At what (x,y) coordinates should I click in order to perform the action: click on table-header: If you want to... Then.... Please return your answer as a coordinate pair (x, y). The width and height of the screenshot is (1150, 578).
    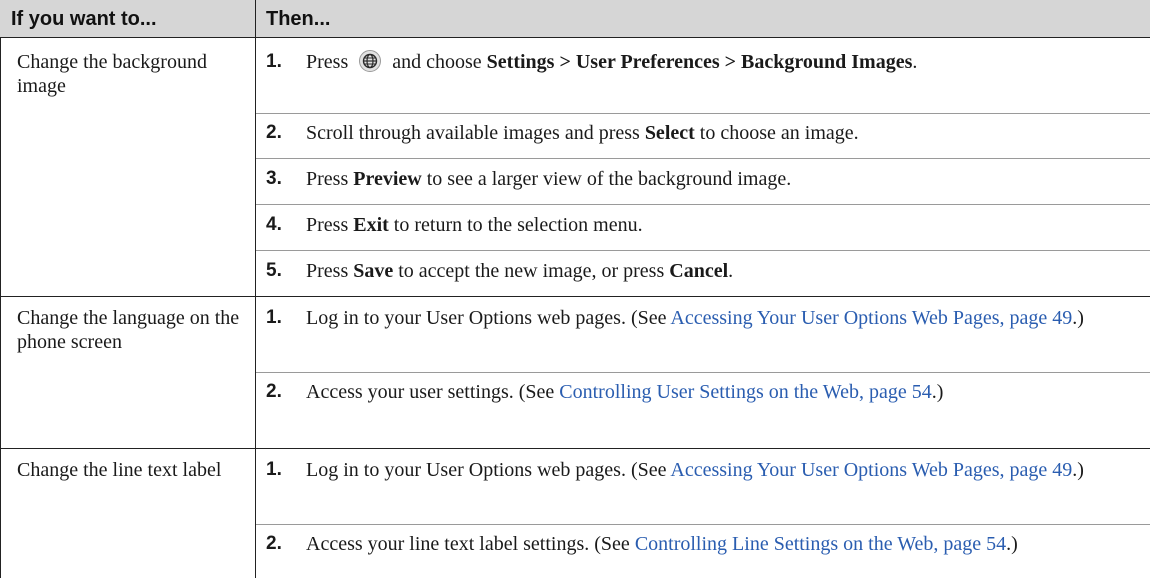
    Looking at the image, I should click on (575, 19).